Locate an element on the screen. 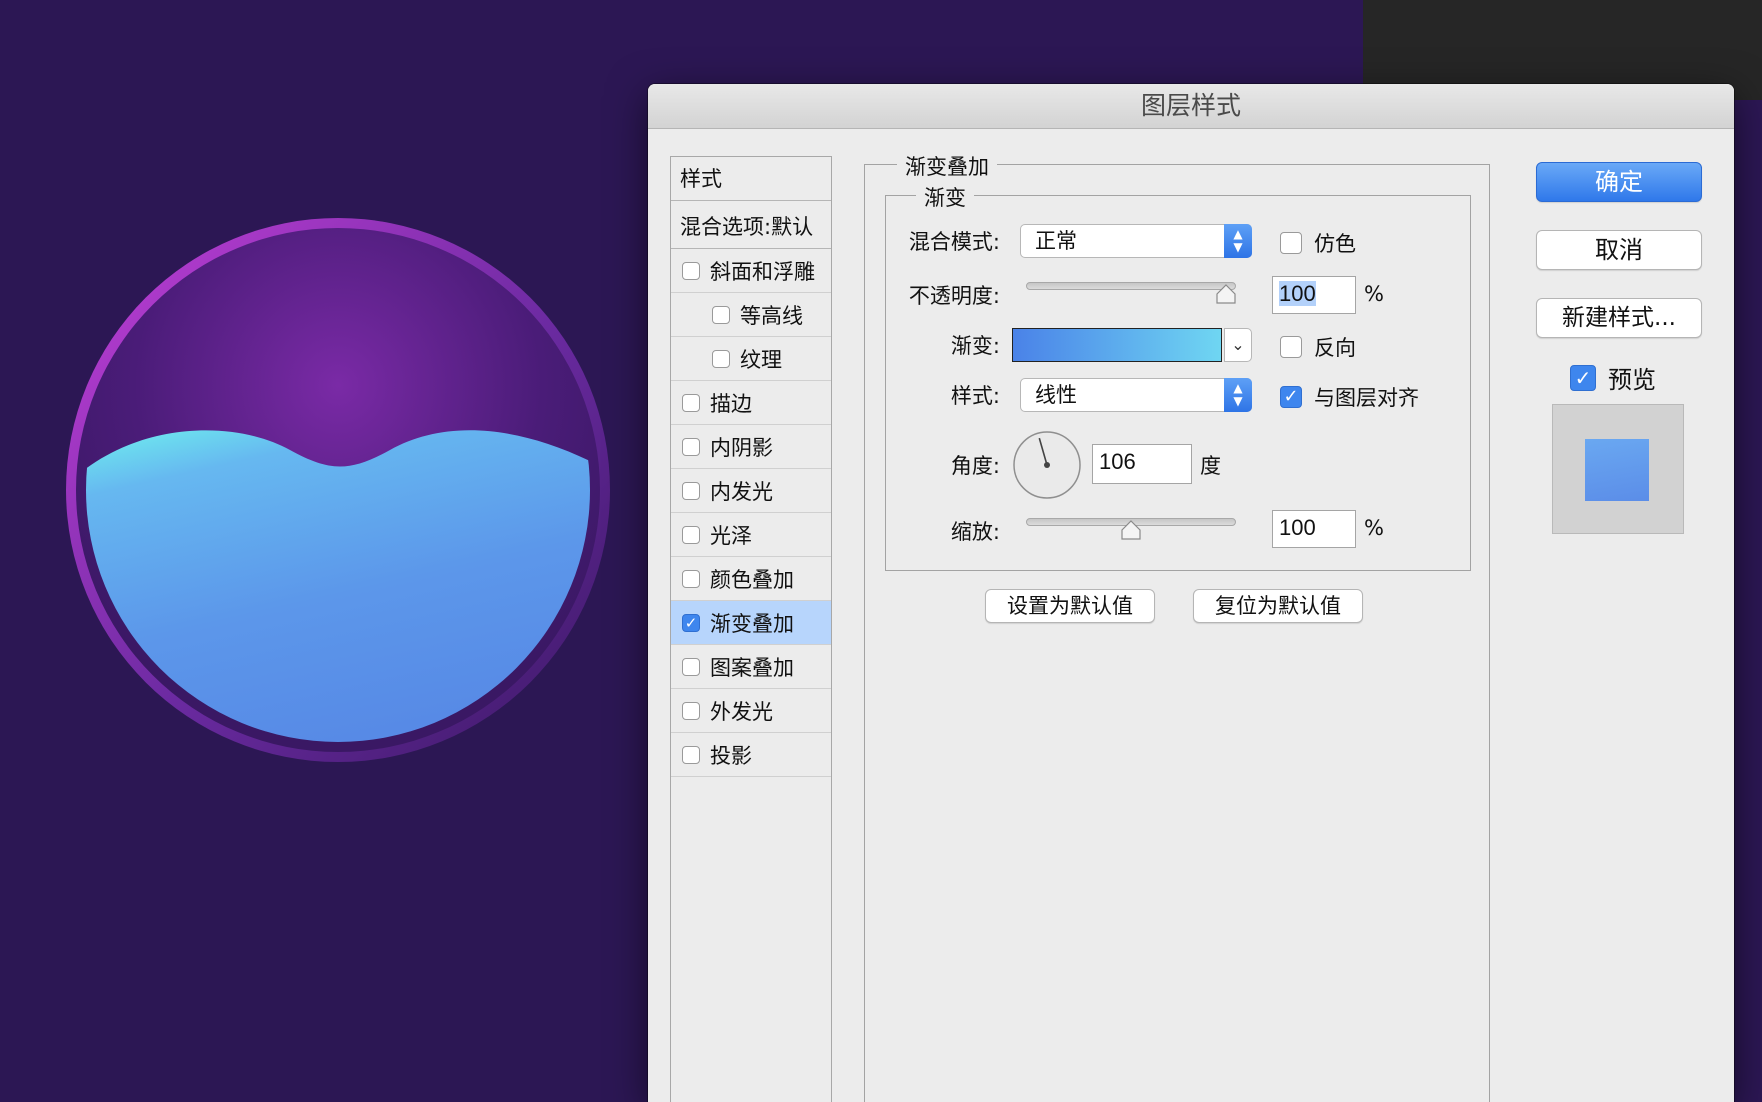  style-list-item: 内发光 is located at coordinates (751, 491).